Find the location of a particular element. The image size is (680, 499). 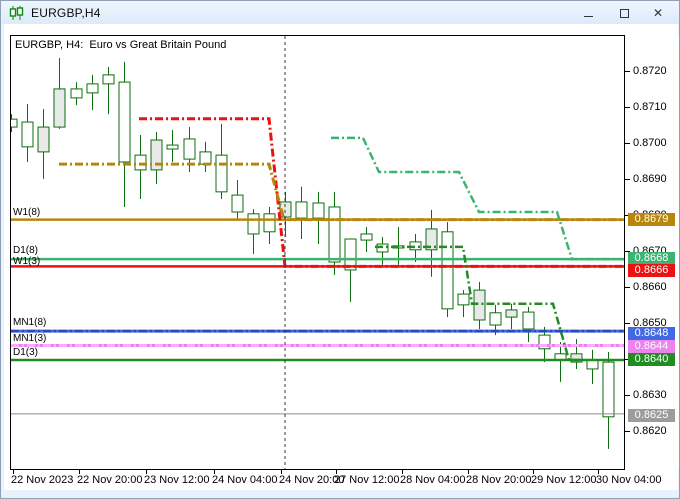

time-tick-label: 28 Nov 04:00 is located at coordinates (433, 480).